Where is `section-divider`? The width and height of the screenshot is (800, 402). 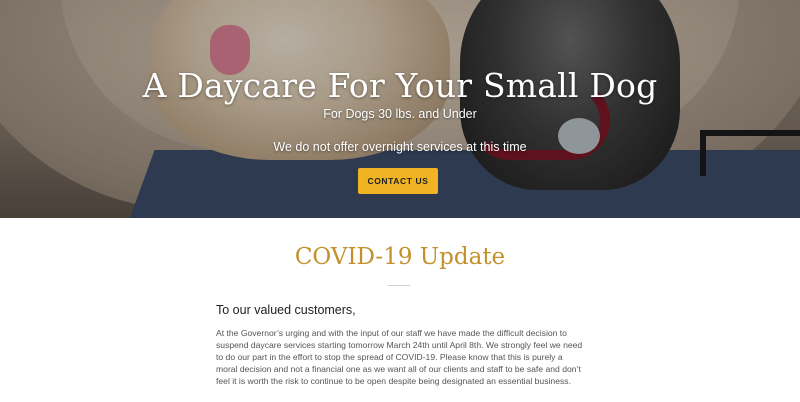
section-divider is located at coordinates (399, 285).